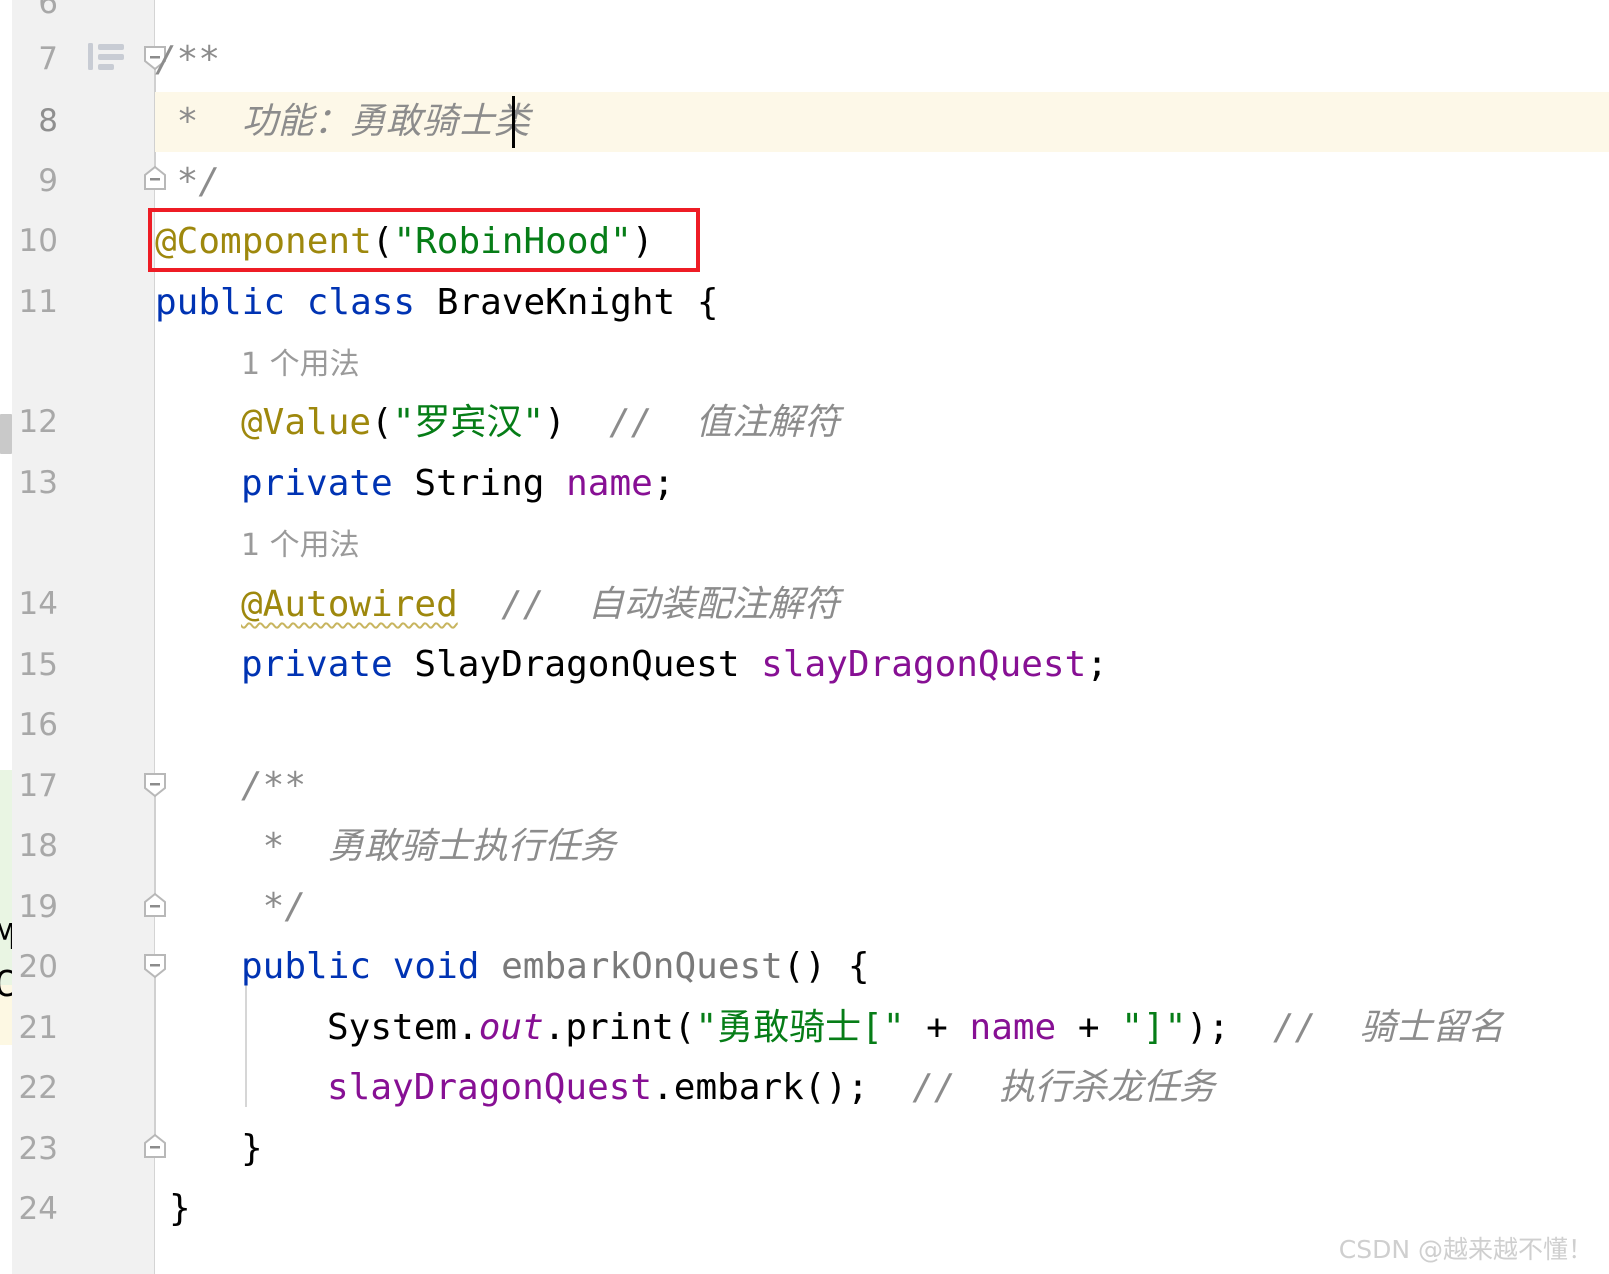 The height and width of the screenshot is (1274, 1609). Describe the element at coordinates (296, 302) in the screenshot. I see `token-keyword: public class` at that location.